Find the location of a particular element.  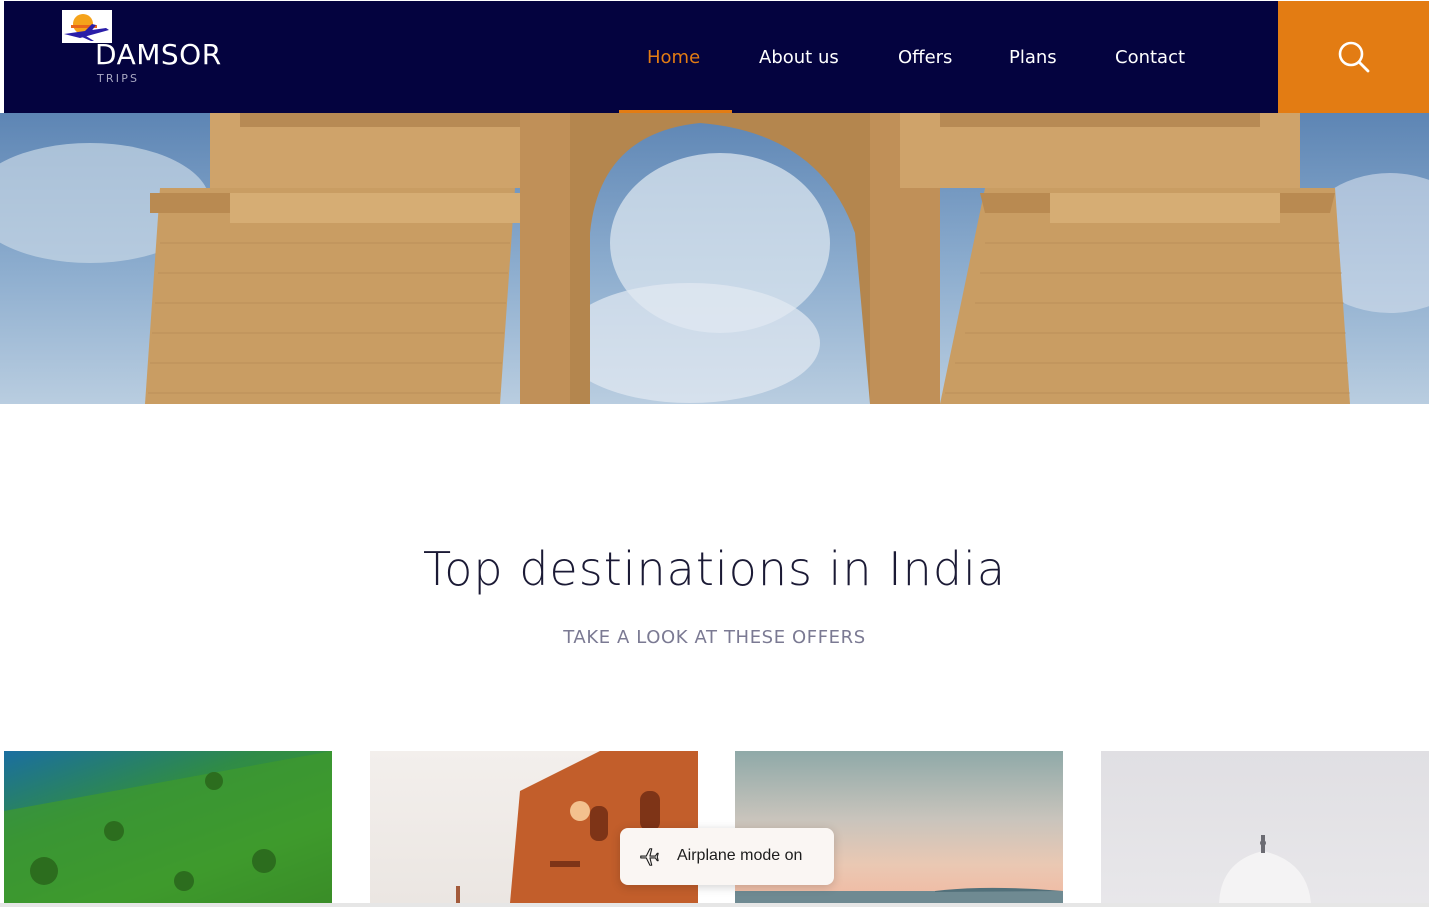

brand-name: DAMSOR is located at coordinates (158, 55).